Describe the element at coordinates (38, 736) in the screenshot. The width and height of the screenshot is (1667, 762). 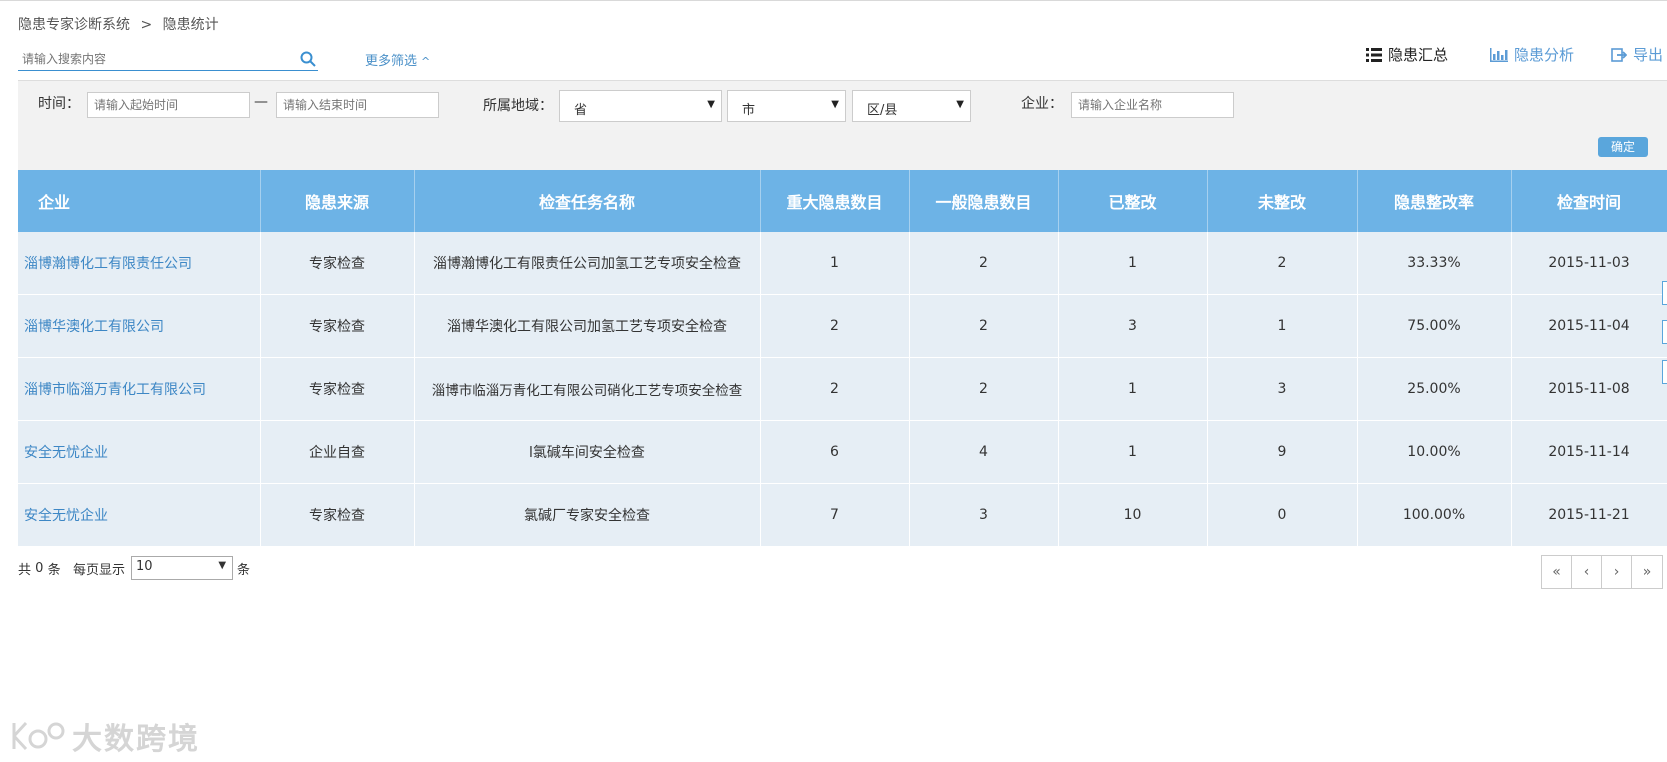
I see `watermark-logo-icon` at that location.